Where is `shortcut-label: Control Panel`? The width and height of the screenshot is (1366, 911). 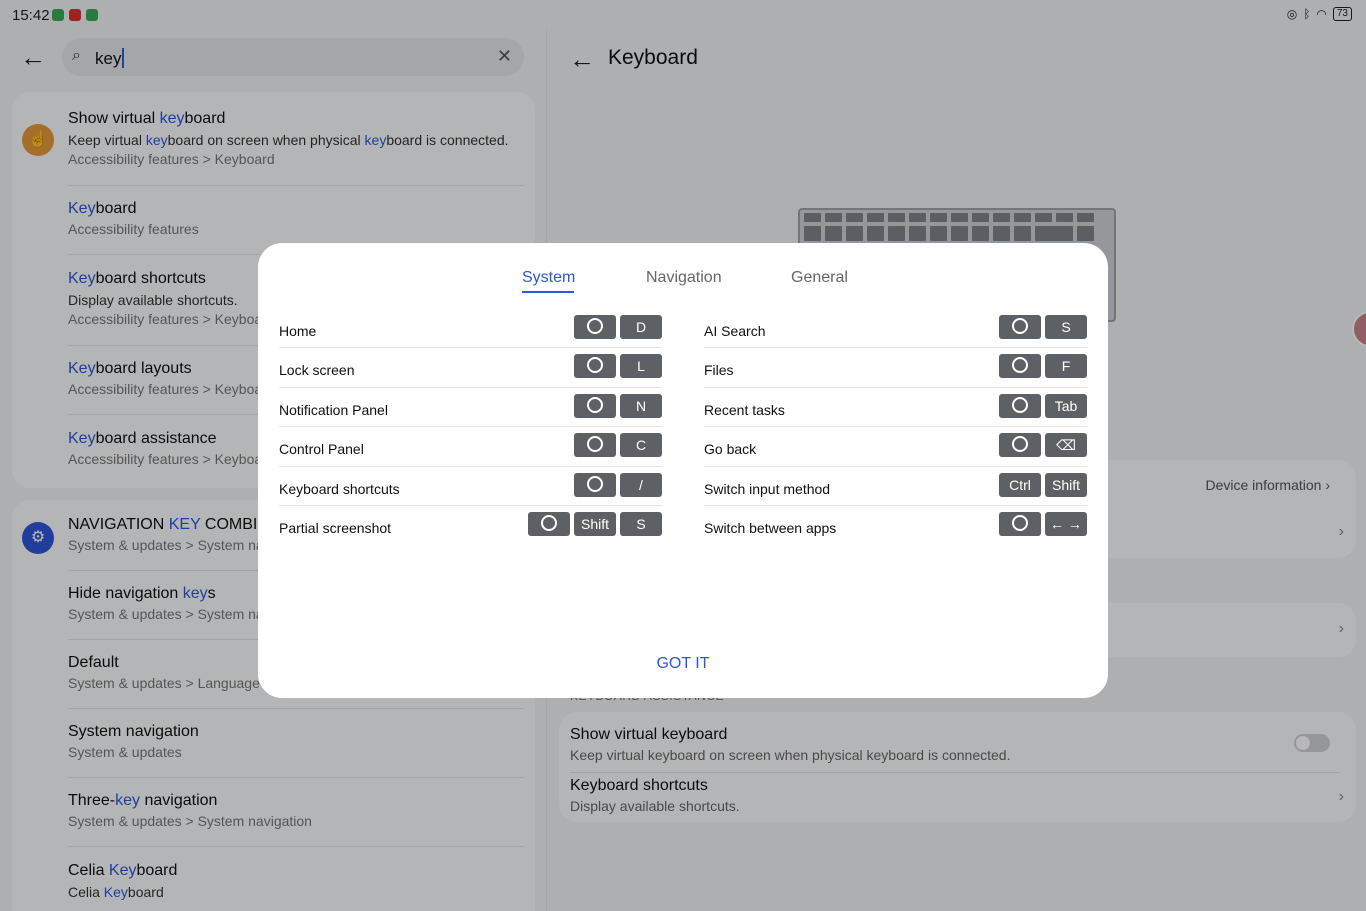
shortcut-label: Control Panel is located at coordinates (321, 449).